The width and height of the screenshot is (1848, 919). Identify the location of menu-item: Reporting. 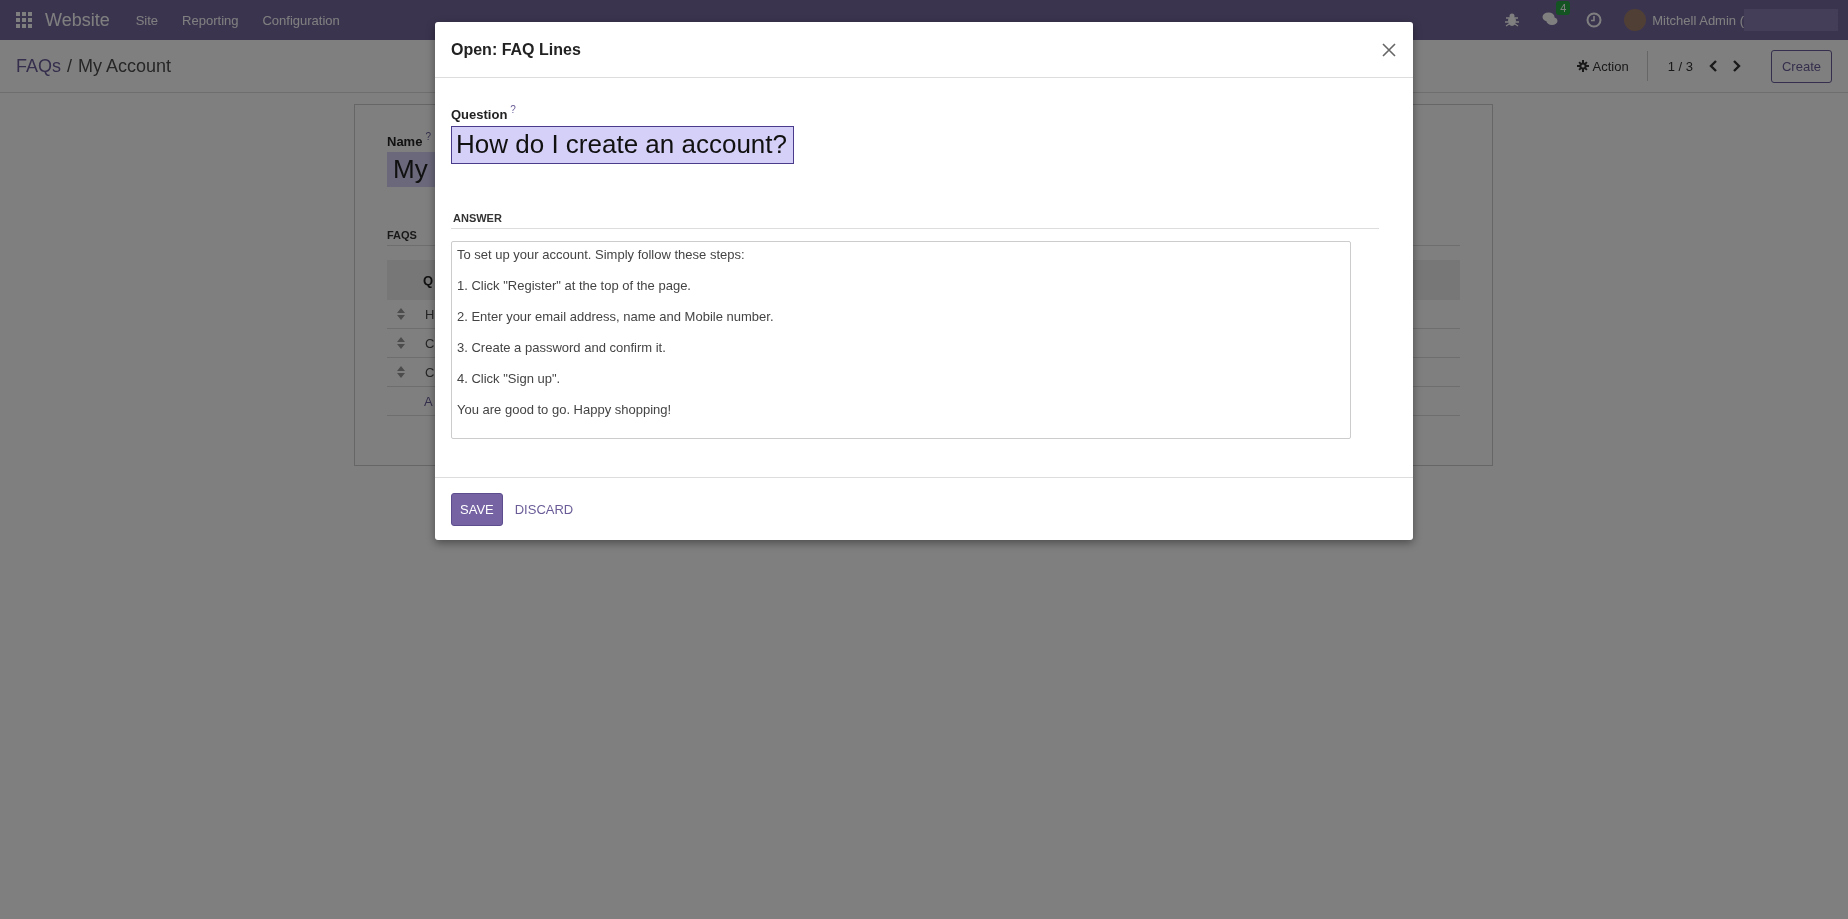
(210, 20).